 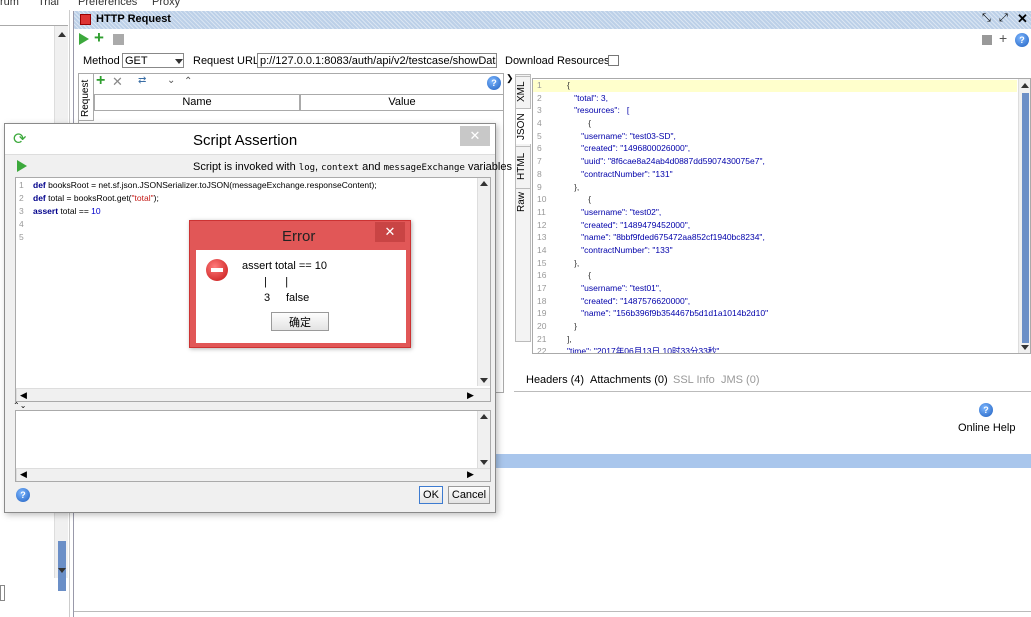 I want to click on splitter-right-icon: ❯, so click(x=510, y=78).